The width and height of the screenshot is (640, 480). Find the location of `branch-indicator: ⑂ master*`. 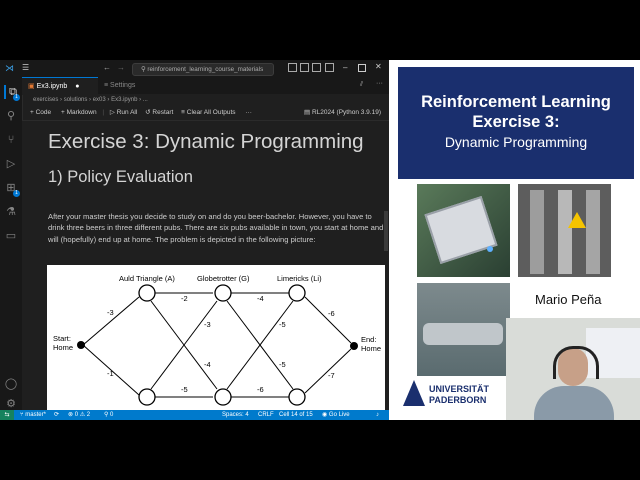

branch-indicator: ⑂ master* is located at coordinates (33, 415).